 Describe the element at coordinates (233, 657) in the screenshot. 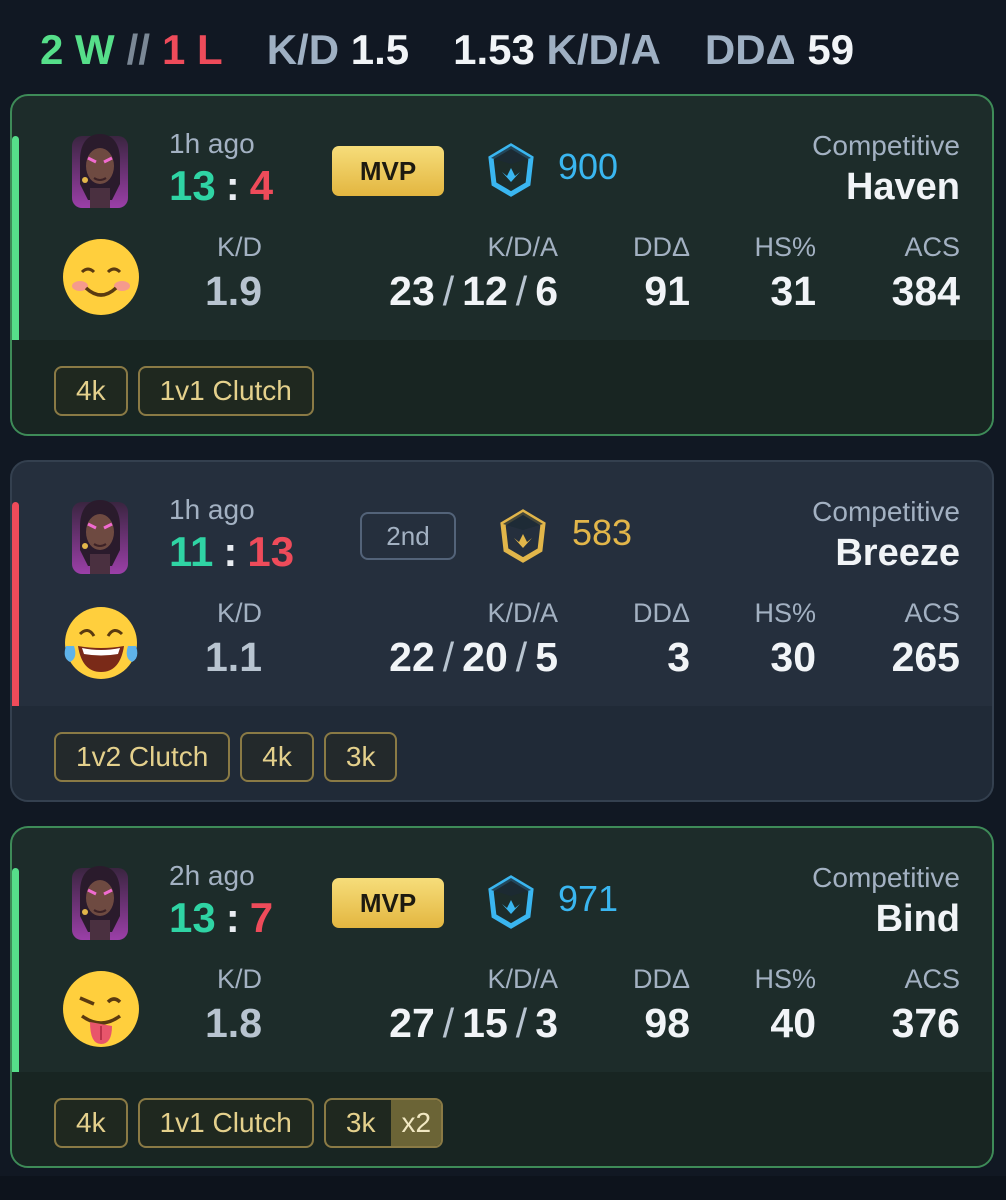

I see `stat-kd-value: 1.1` at that location.